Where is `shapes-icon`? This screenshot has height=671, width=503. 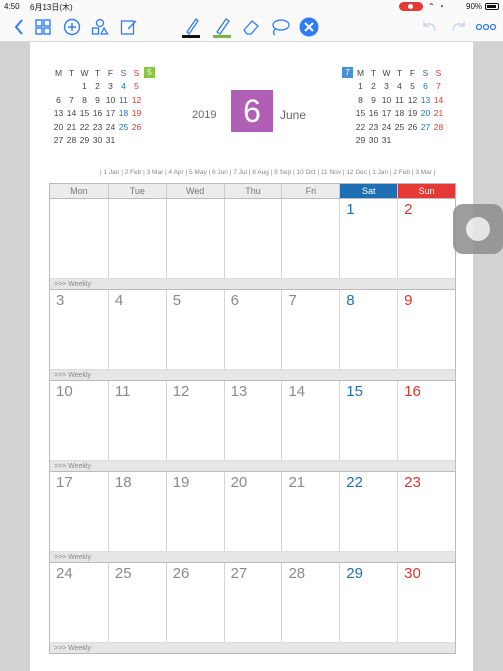 shapes-icon is located at coordinates (100, 27).